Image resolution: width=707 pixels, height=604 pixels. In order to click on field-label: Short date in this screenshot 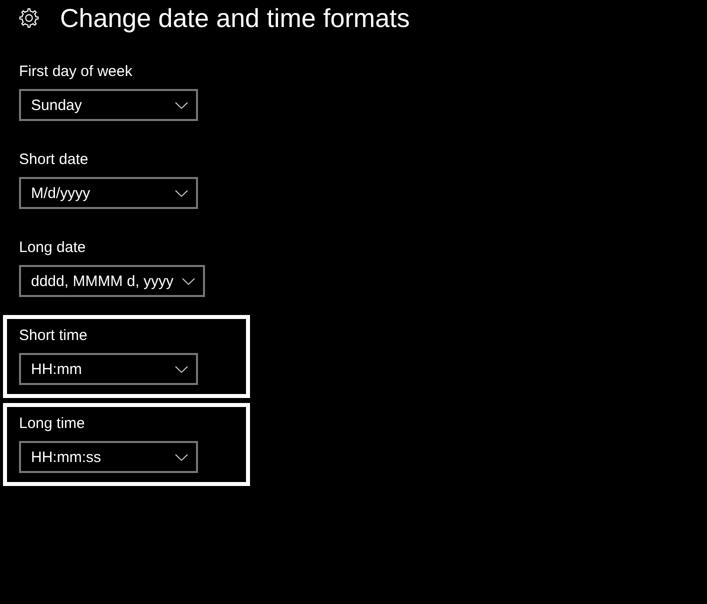, I will do `click(53, 160)`.